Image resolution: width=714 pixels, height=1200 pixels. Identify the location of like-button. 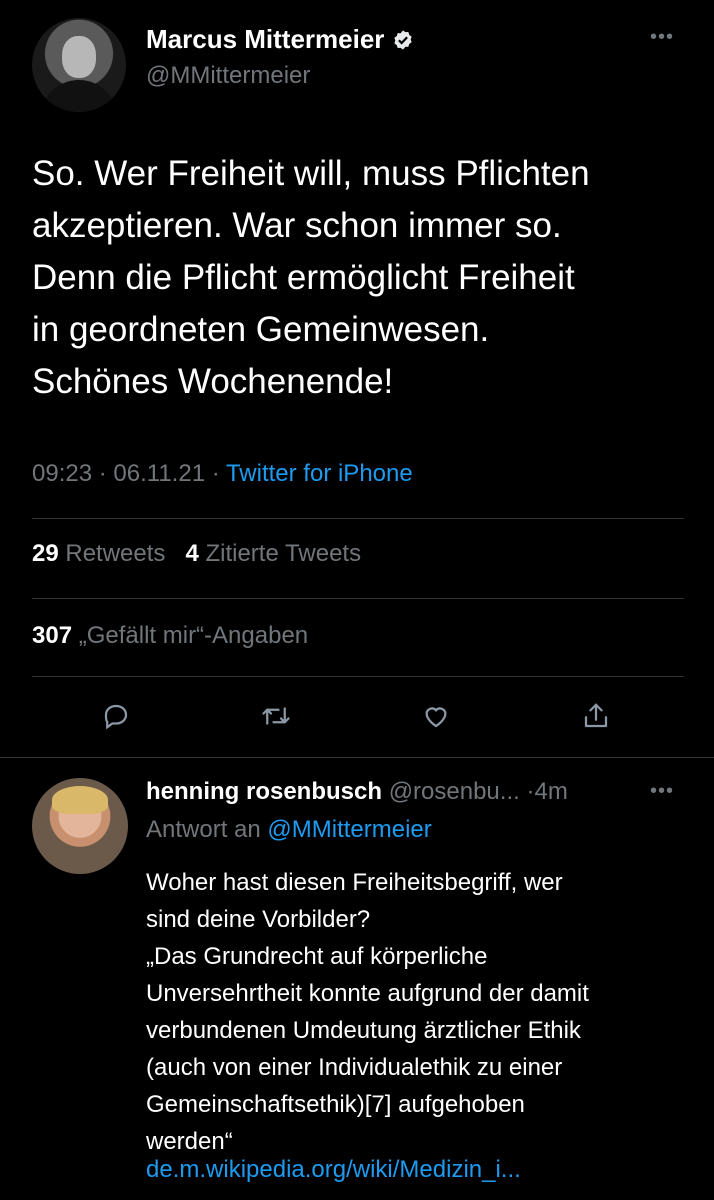
(436, 716).